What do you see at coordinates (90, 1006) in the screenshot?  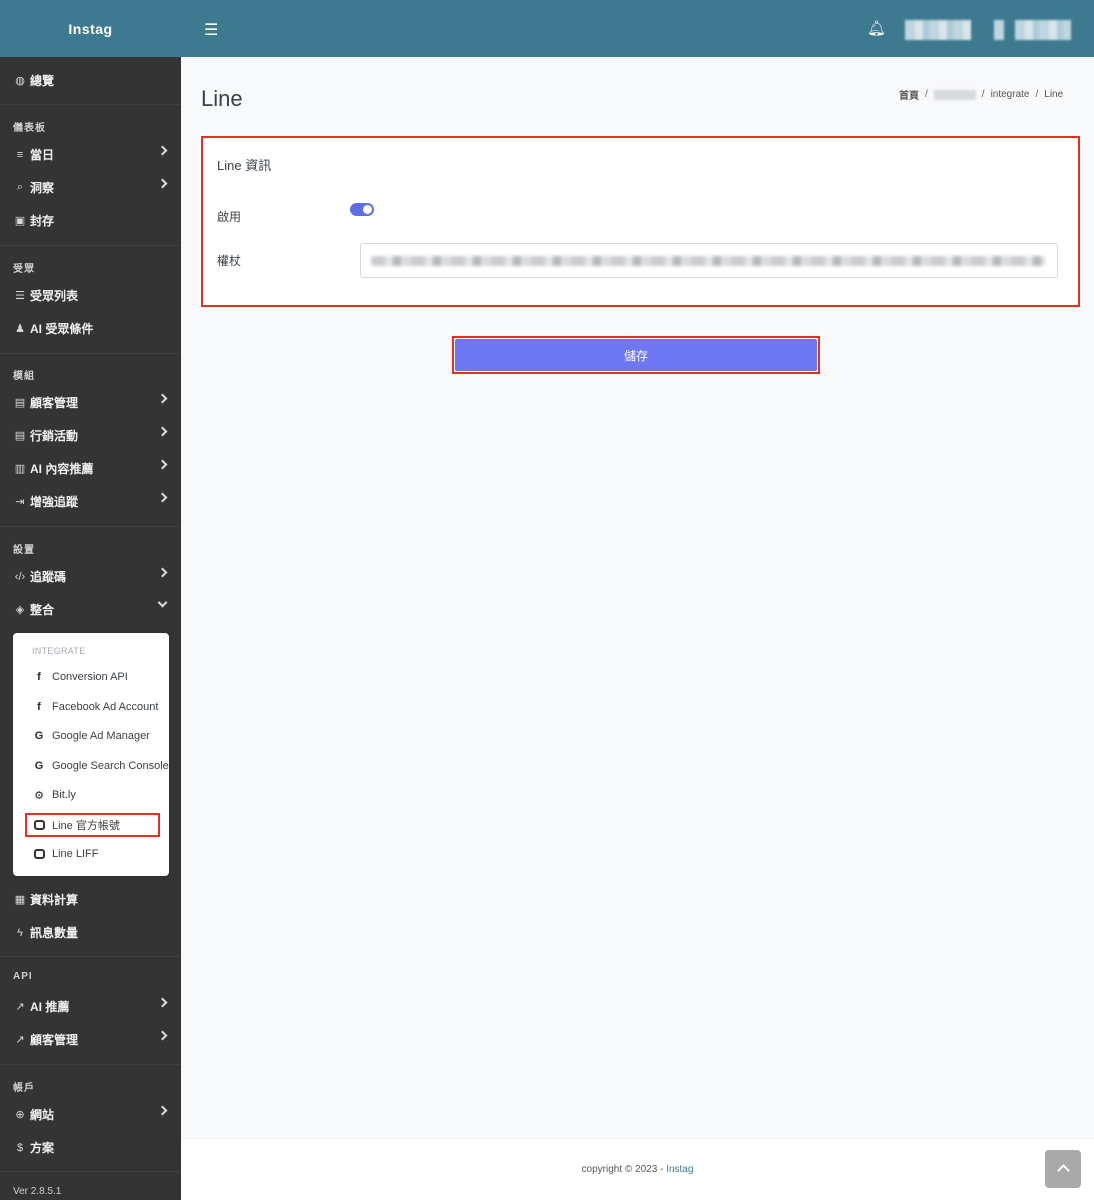 I see `sidebar-item-ai-recommend: ↗ AI 推薦` at bounding box center [90, 1006].